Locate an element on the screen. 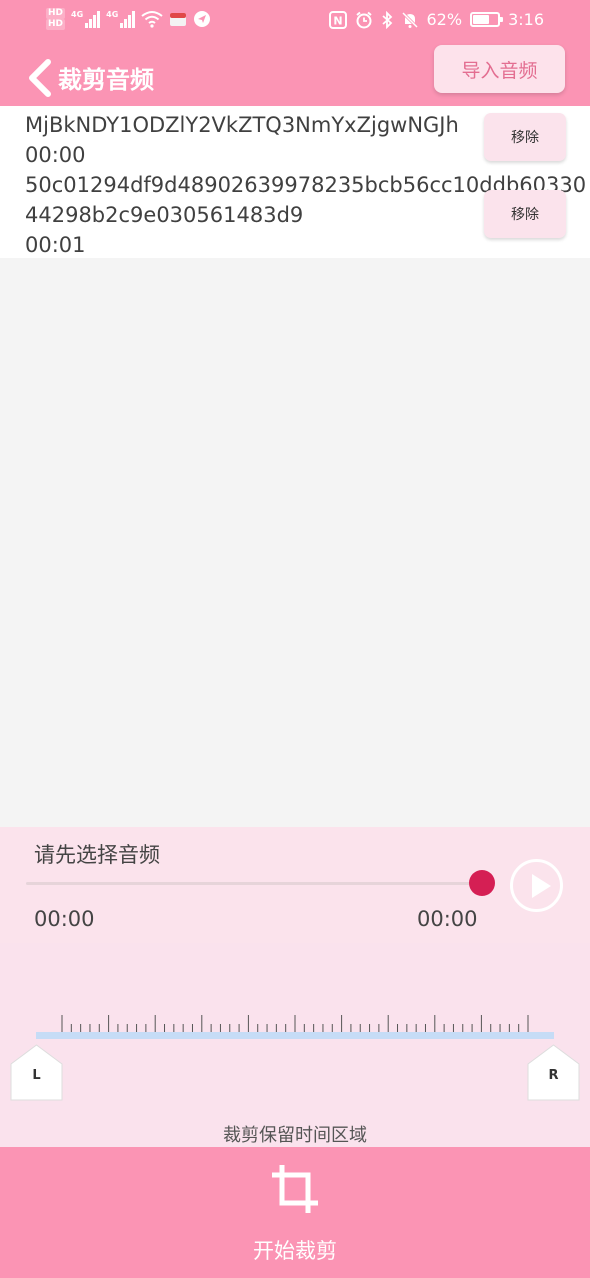 This screenshot has width=590, height=1278. hd-badges: HD HD is located at coordinates (56, 19).